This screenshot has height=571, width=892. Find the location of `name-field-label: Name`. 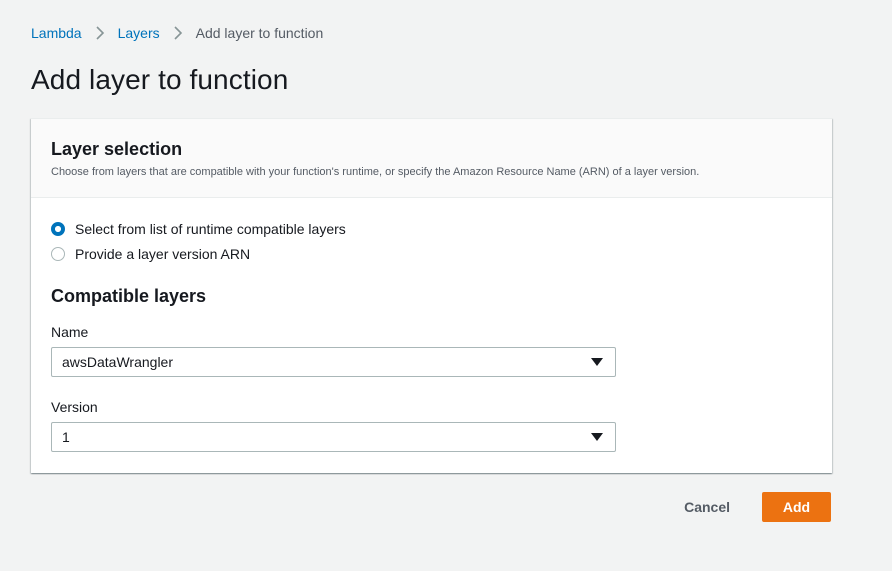

name-field-label: Name is located at coordinates (70, 332).